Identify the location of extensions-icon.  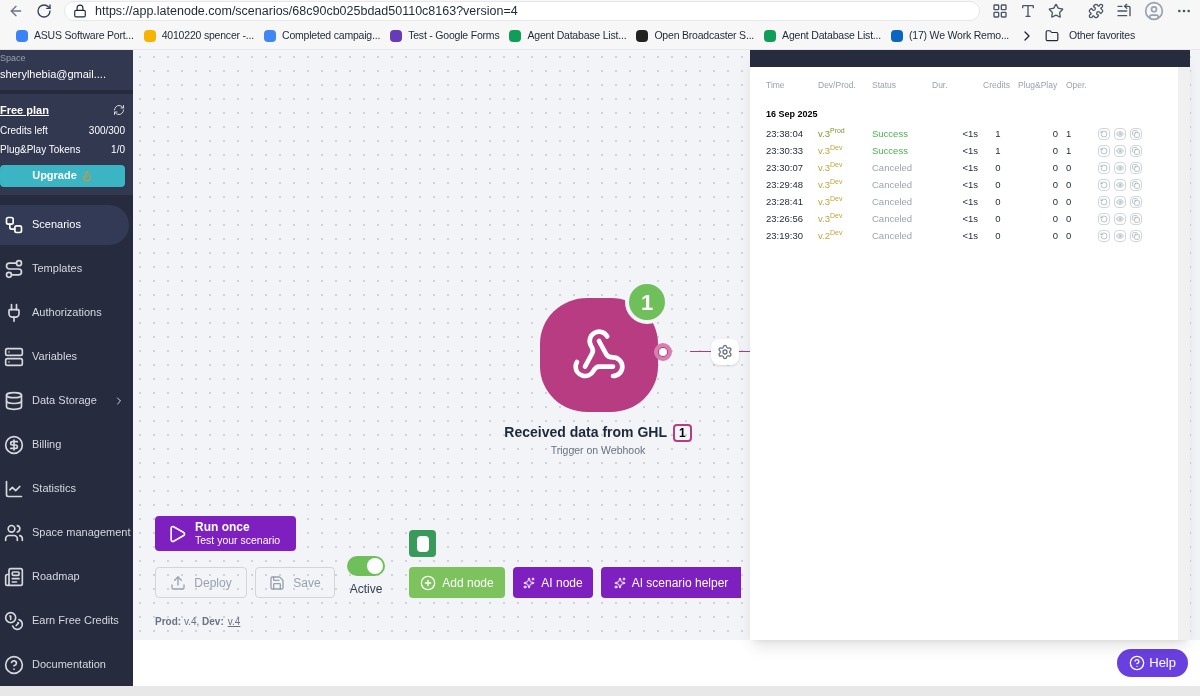
(1096, 11).